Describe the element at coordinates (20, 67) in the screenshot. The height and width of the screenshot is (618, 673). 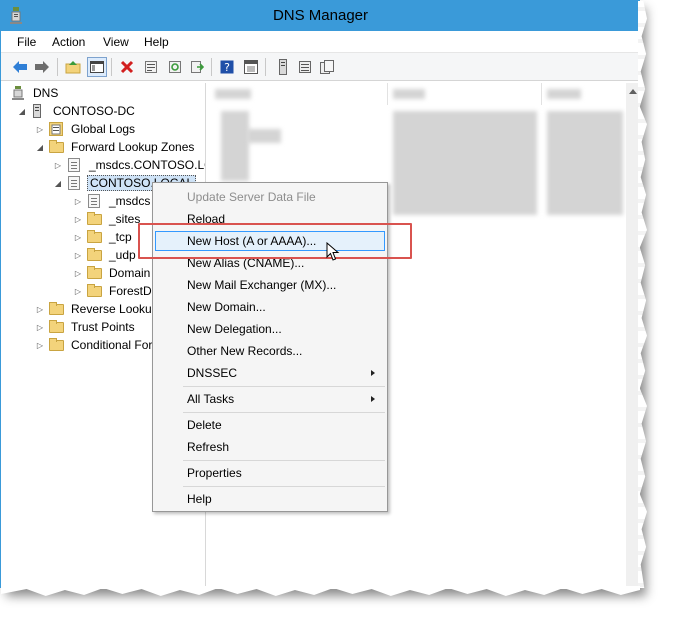
I see `back-arrow-icon` at that location.